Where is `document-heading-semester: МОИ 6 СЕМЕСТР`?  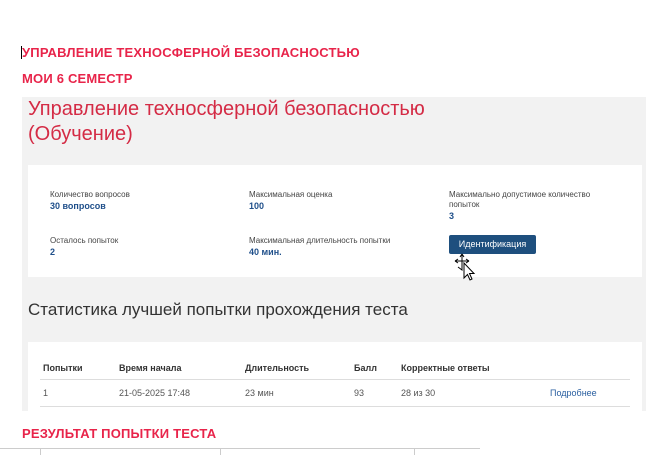
document-heading-semester: МОИ 6 СЕМЕСТР is located at coordinates (77, 78).